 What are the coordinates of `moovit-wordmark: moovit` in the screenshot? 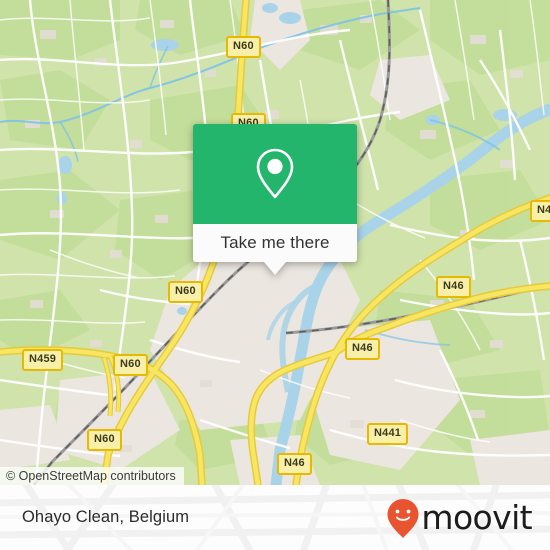 It's located at (476, 517).